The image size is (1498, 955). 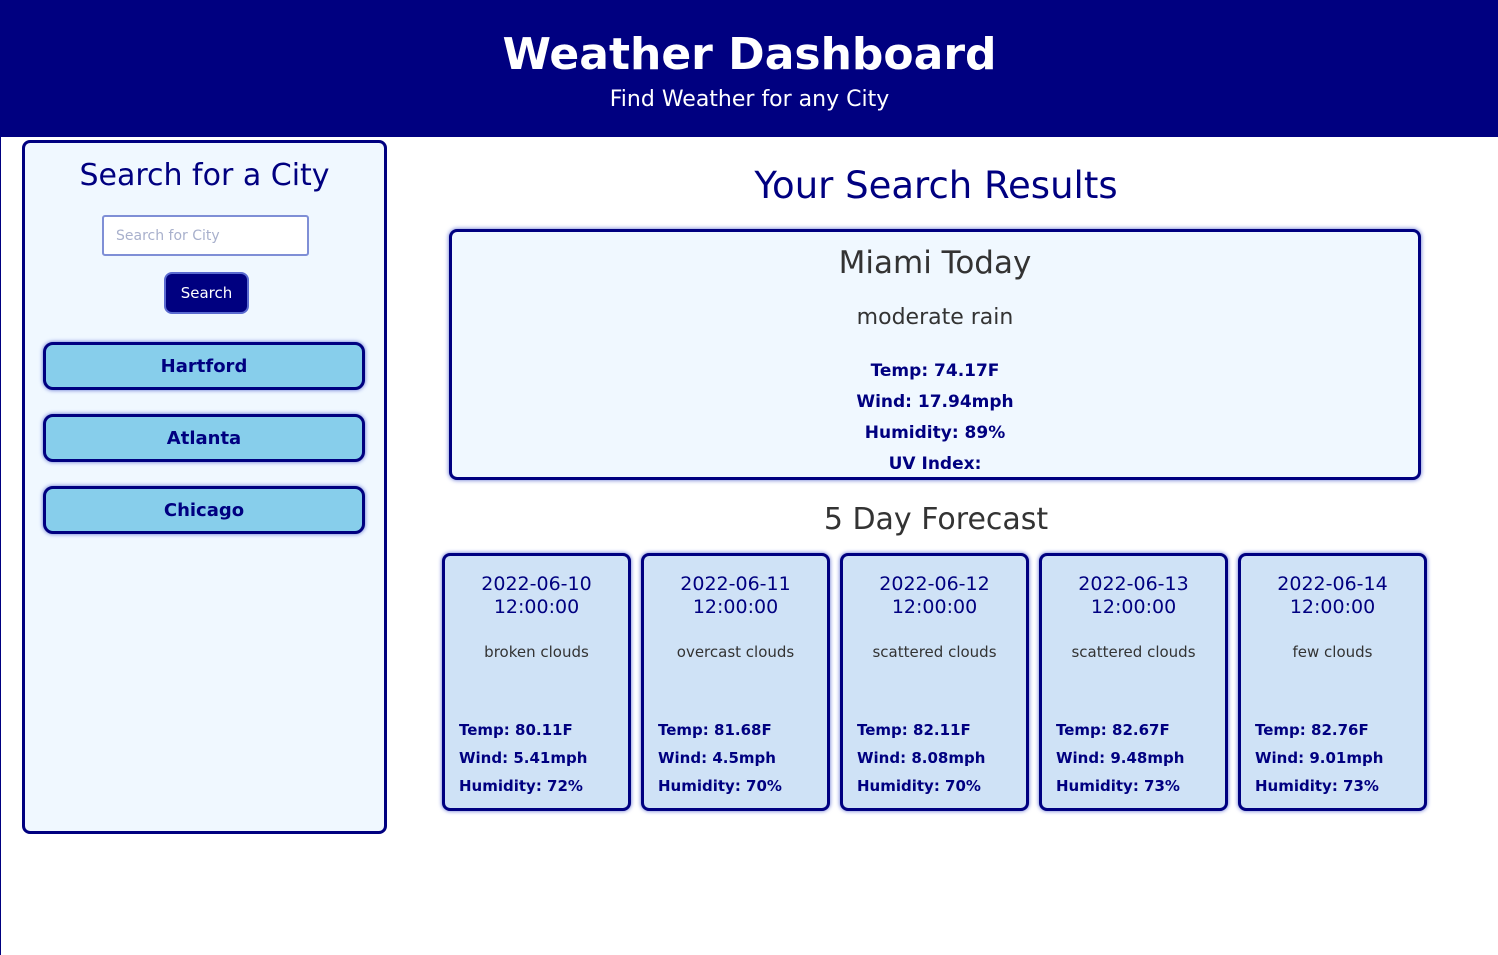 I want to click on forecast-description: overcast clouds, so click(x=735, y=652).